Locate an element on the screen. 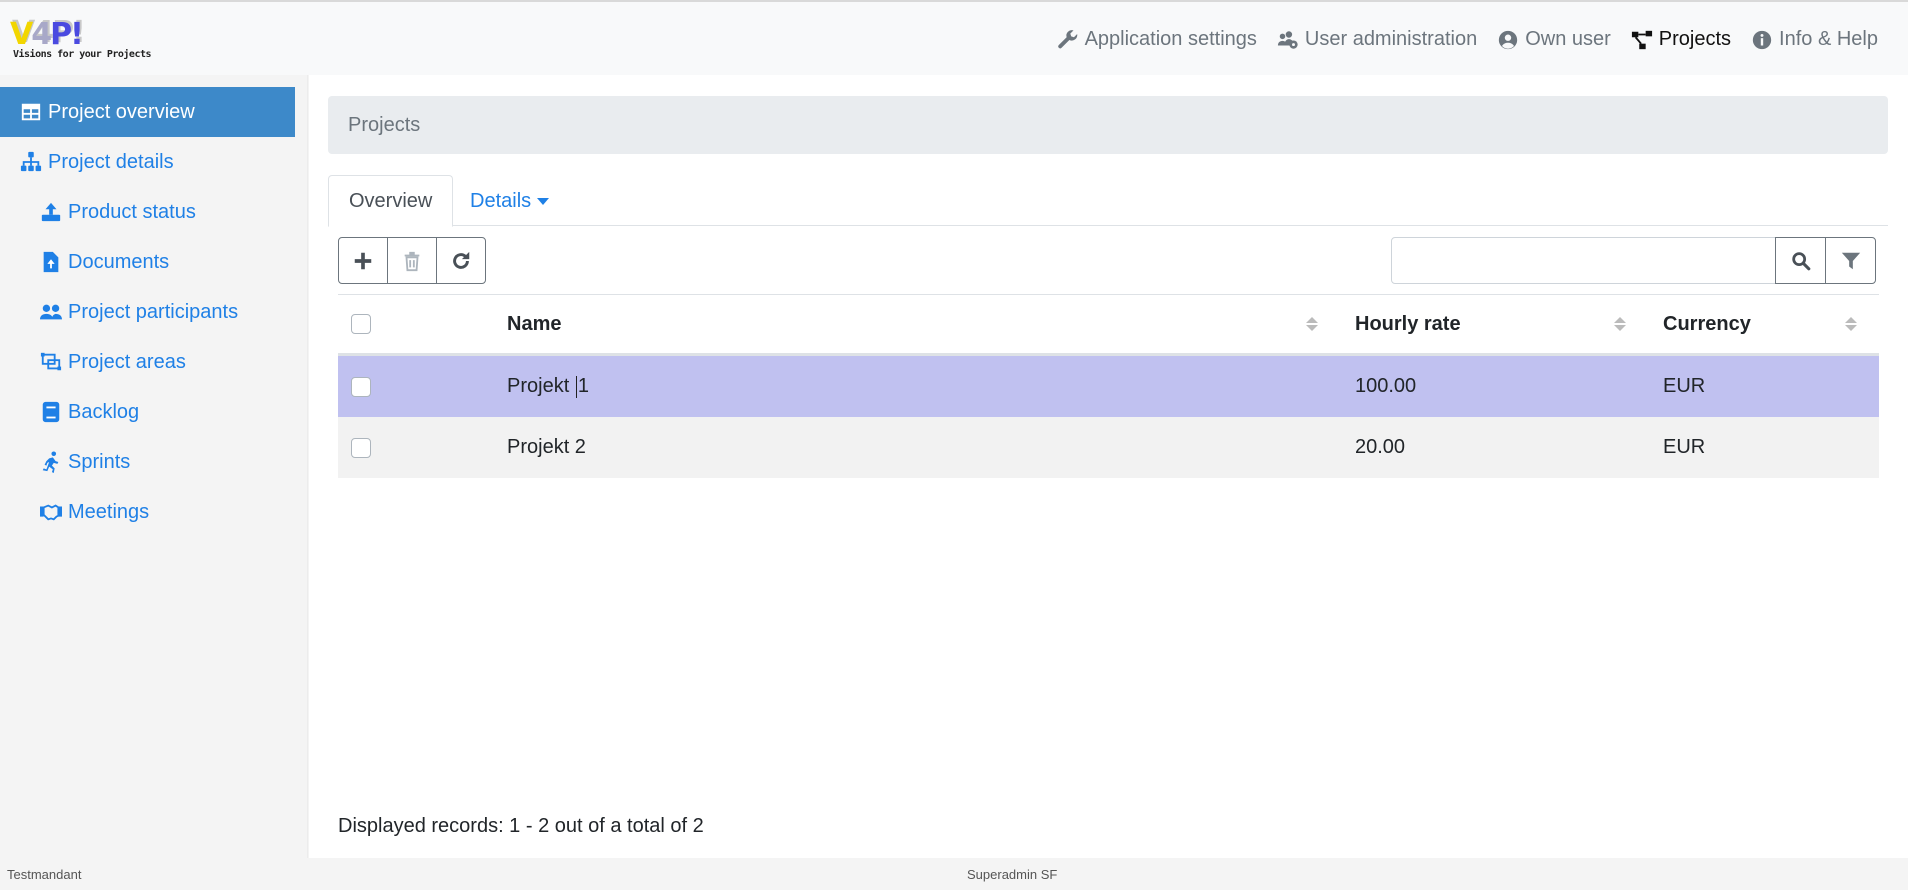  caret-down-icon is located at coordinates (543, 201).